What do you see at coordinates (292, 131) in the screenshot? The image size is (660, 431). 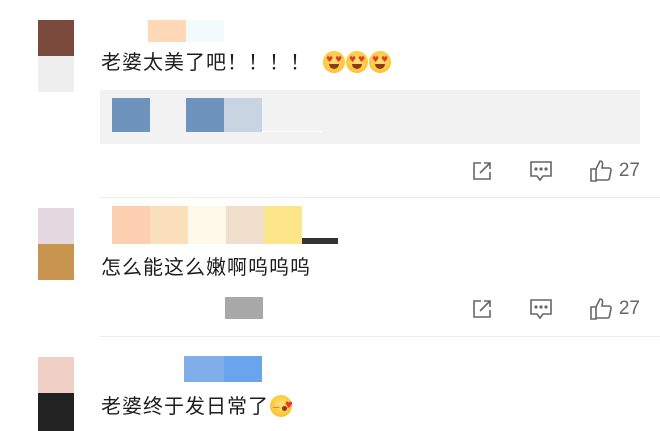 I see `redacted-line` at bounding box center [292, 131].